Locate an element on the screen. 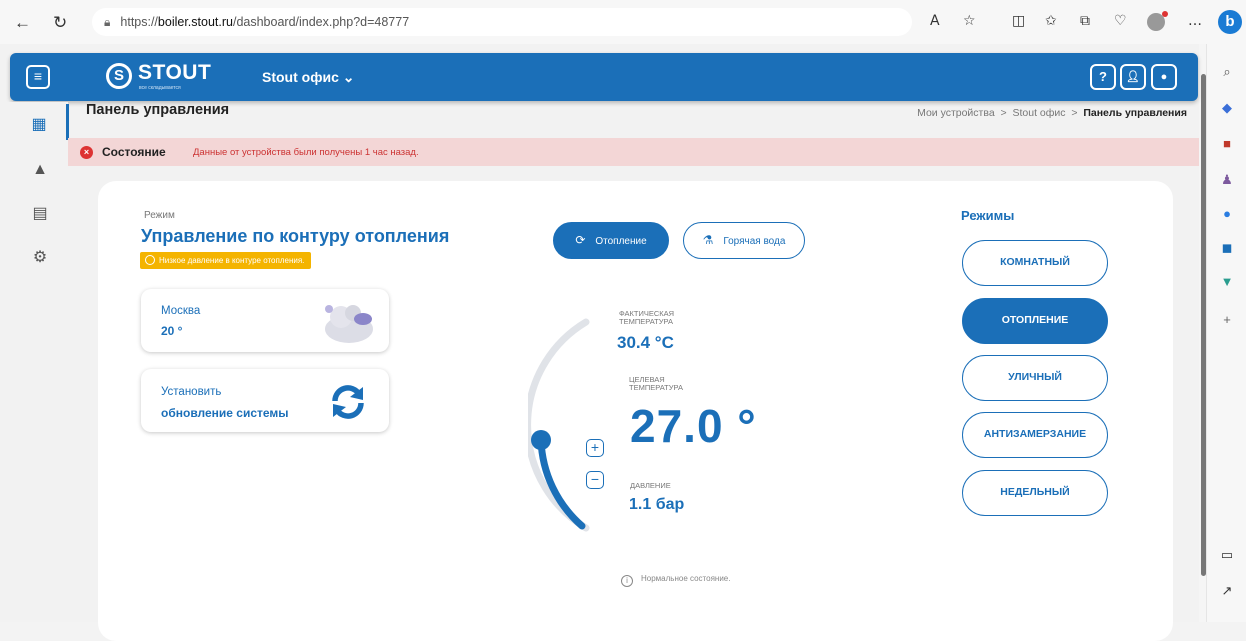 This screenshot has height=641, width=1246. decrease-button: − is located at coordinates (595, 480).